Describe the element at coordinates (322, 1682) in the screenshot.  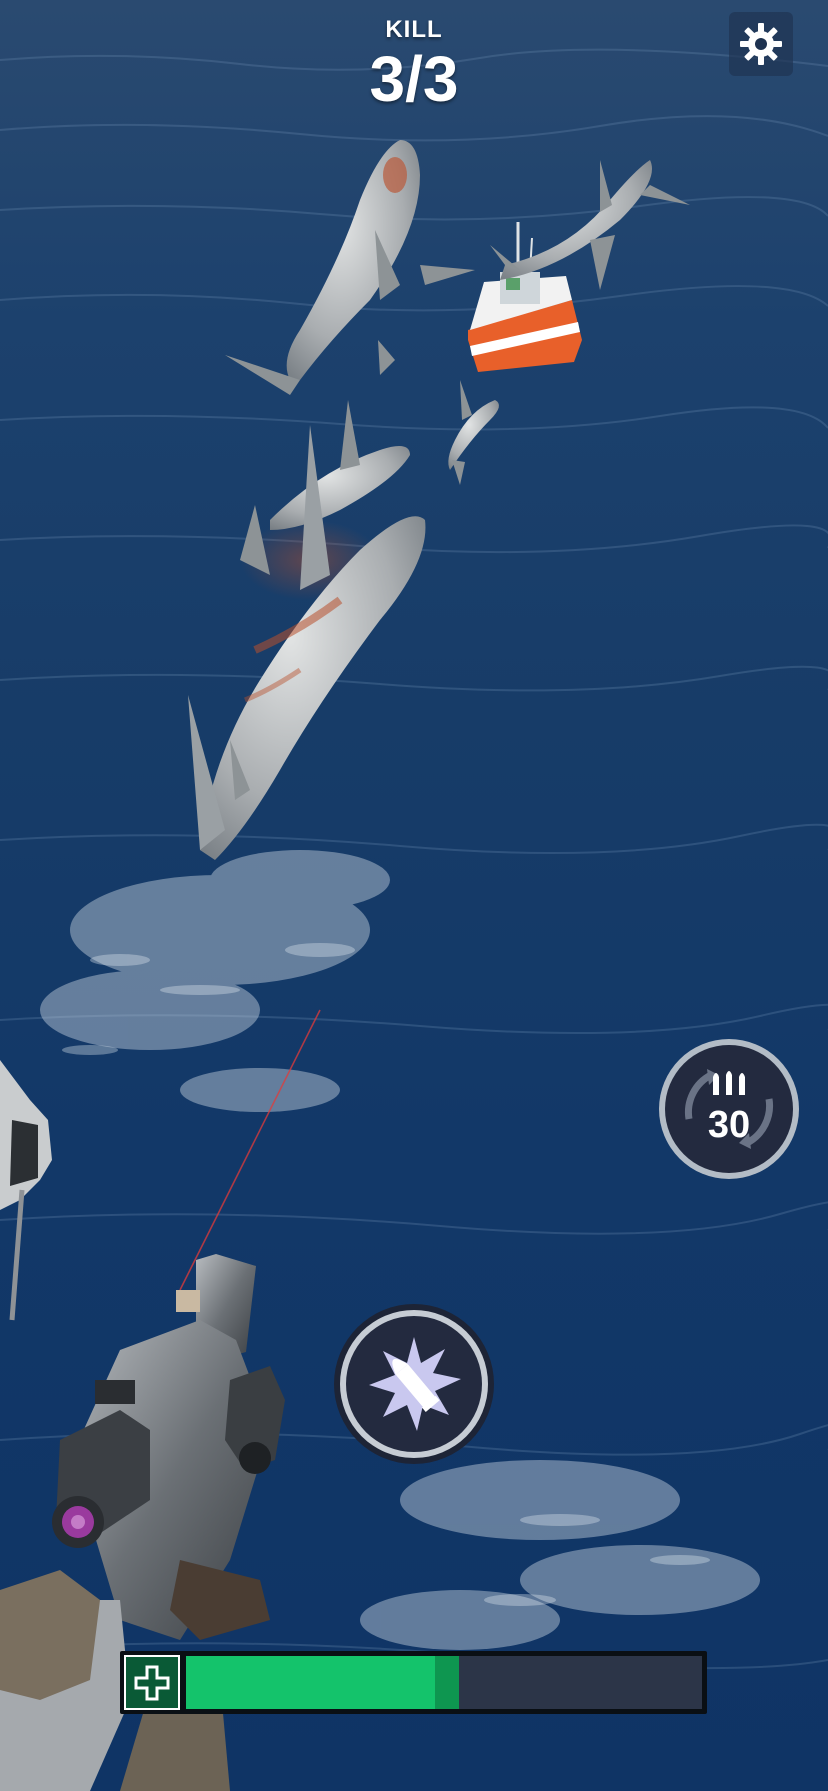
I see `health-fill` at that location.